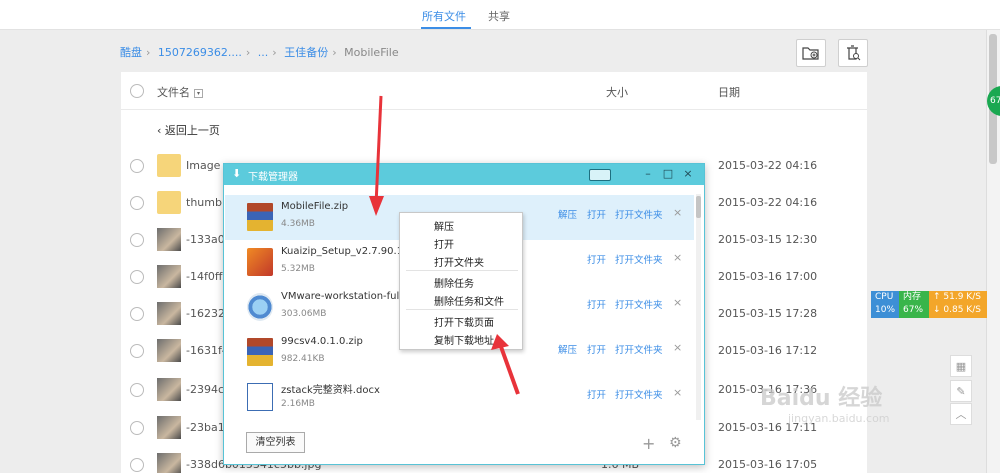 This screenshot has height=473, width=1000. I want to click on menu-item-delete-task: 删除任务, so click(454, 282).